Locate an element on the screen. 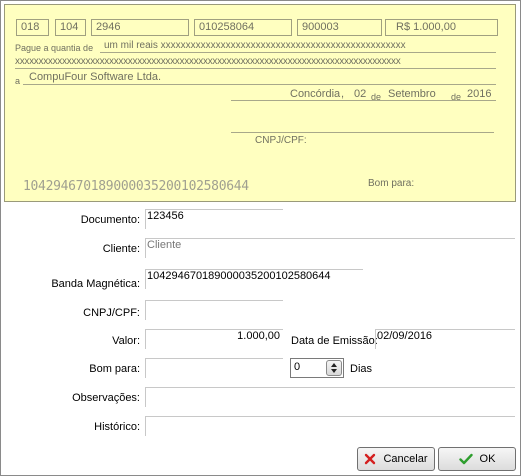  cheque-pague-label: Pague a quantia de is located at coordinates (54, 48).